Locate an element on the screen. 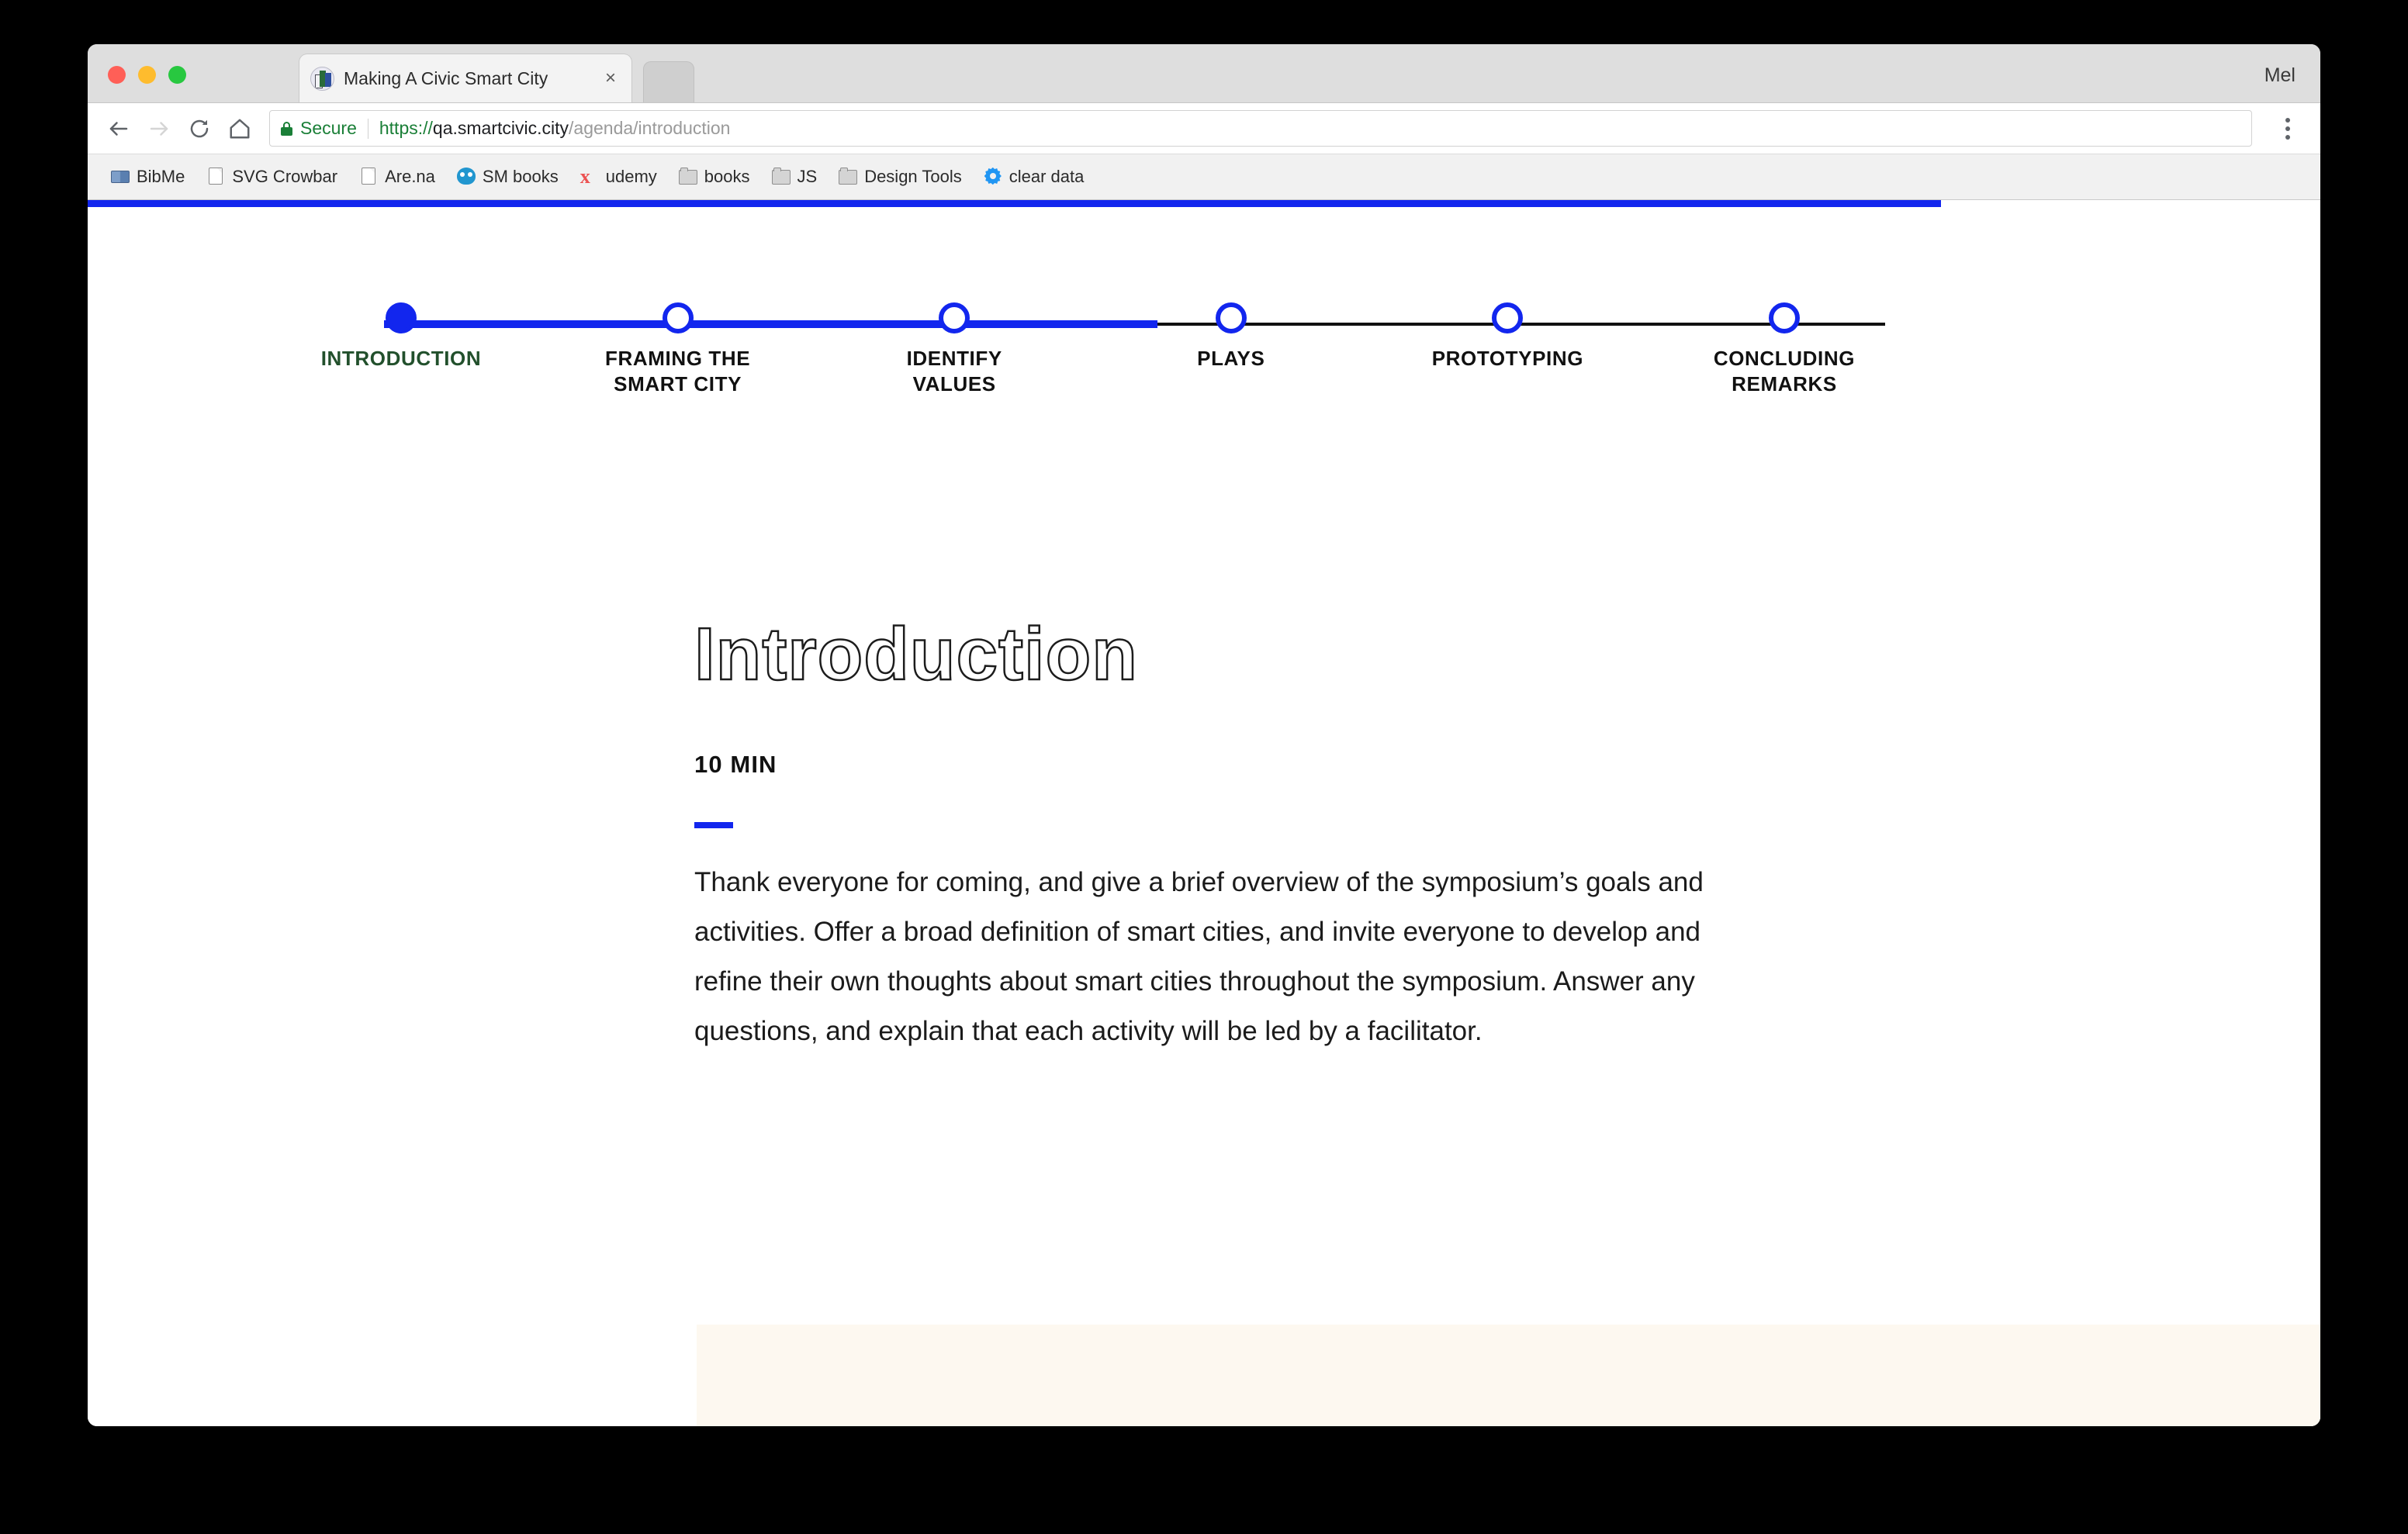 This screenshot has width=2408, height=1534. chrome-menu-icon is located at coordinates (2287, 128).